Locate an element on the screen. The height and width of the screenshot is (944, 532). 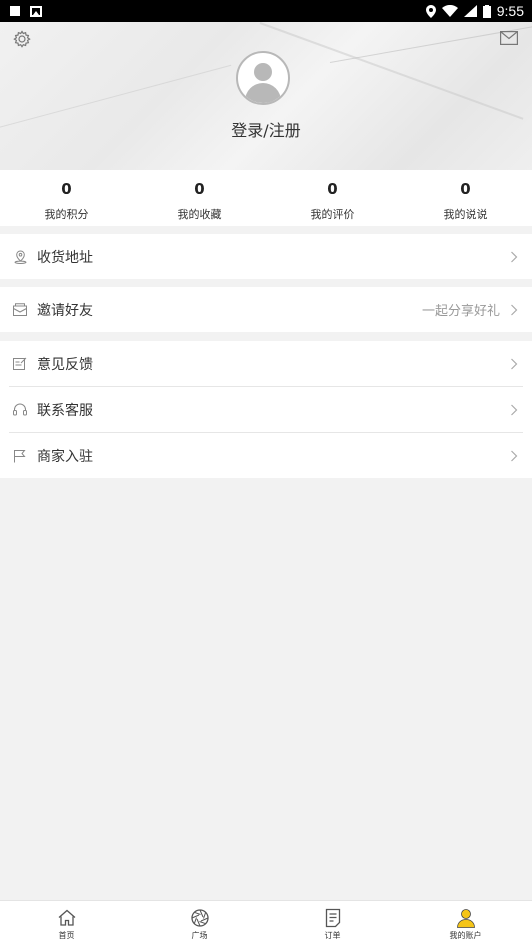
menu-item-label: 收货地址 is located at coordinates (65, 257).